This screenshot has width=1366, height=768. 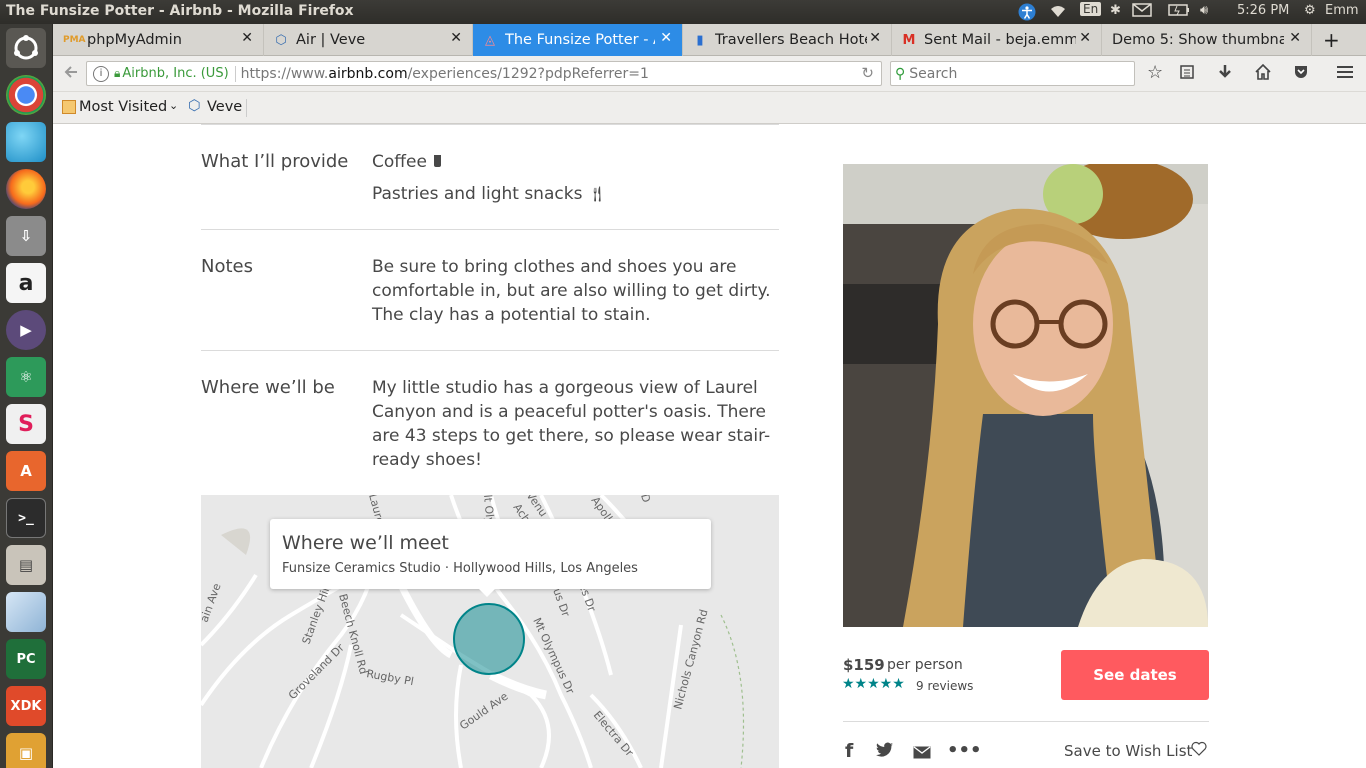 What do you see at coordinates (1310, 10) in the screenshot?
I see `settings-gear-icon: ⚙` at bounding box center [1310, 10].